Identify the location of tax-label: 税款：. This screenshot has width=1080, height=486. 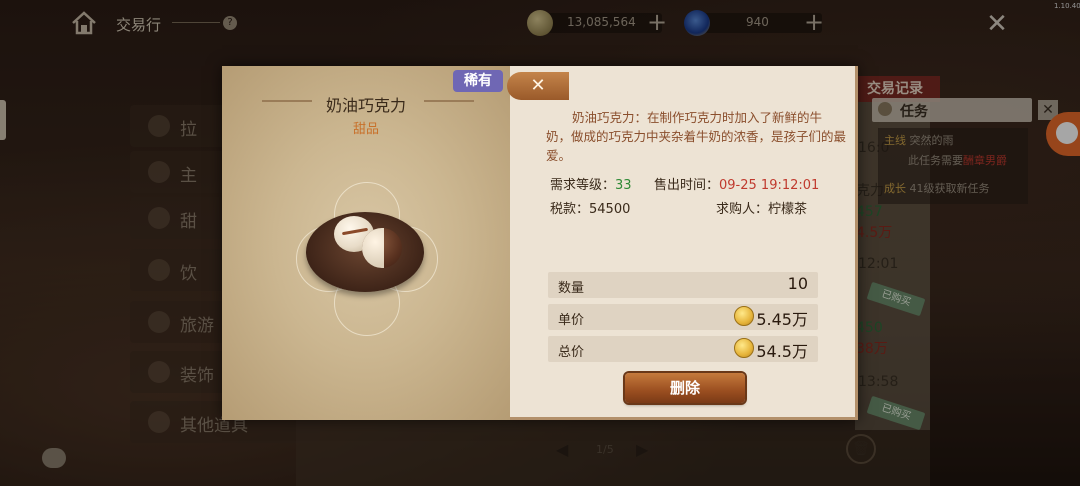
(570, 209).